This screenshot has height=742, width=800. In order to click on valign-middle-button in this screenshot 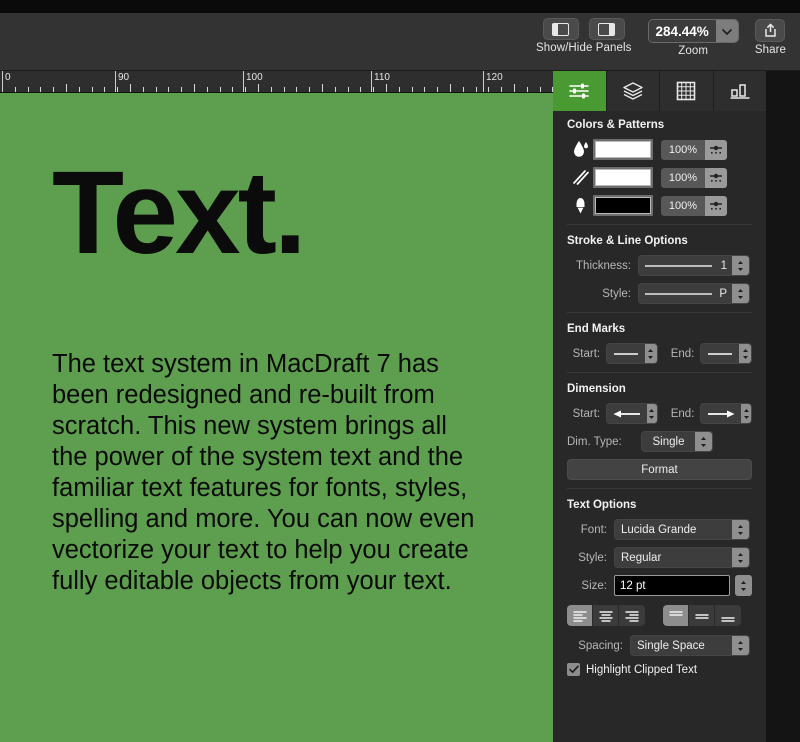, I will do `click(702, 615)`.